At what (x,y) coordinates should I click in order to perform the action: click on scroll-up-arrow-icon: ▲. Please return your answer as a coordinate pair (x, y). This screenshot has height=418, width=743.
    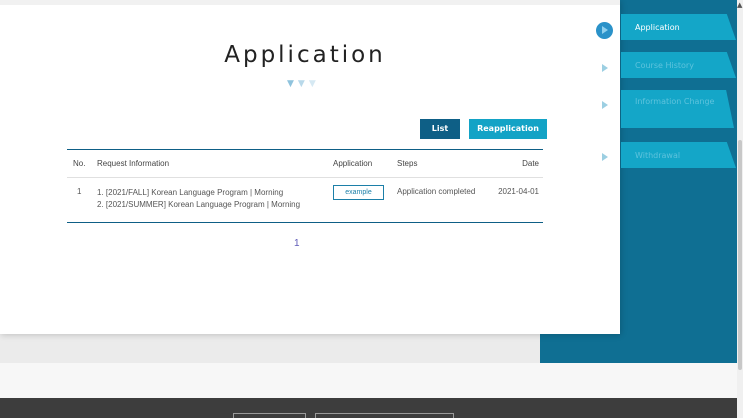
    Looking at the image, I should click on (739, 5).